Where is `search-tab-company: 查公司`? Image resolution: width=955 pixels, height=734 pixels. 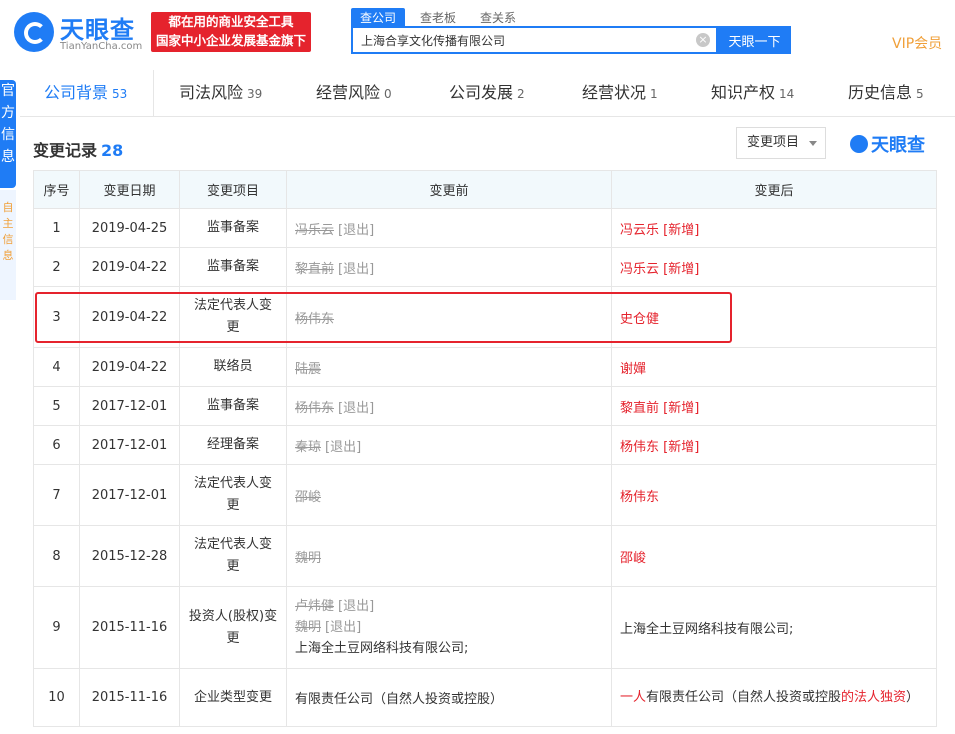 search-tab-company: 查公司 is located at coordinates (378, 17).